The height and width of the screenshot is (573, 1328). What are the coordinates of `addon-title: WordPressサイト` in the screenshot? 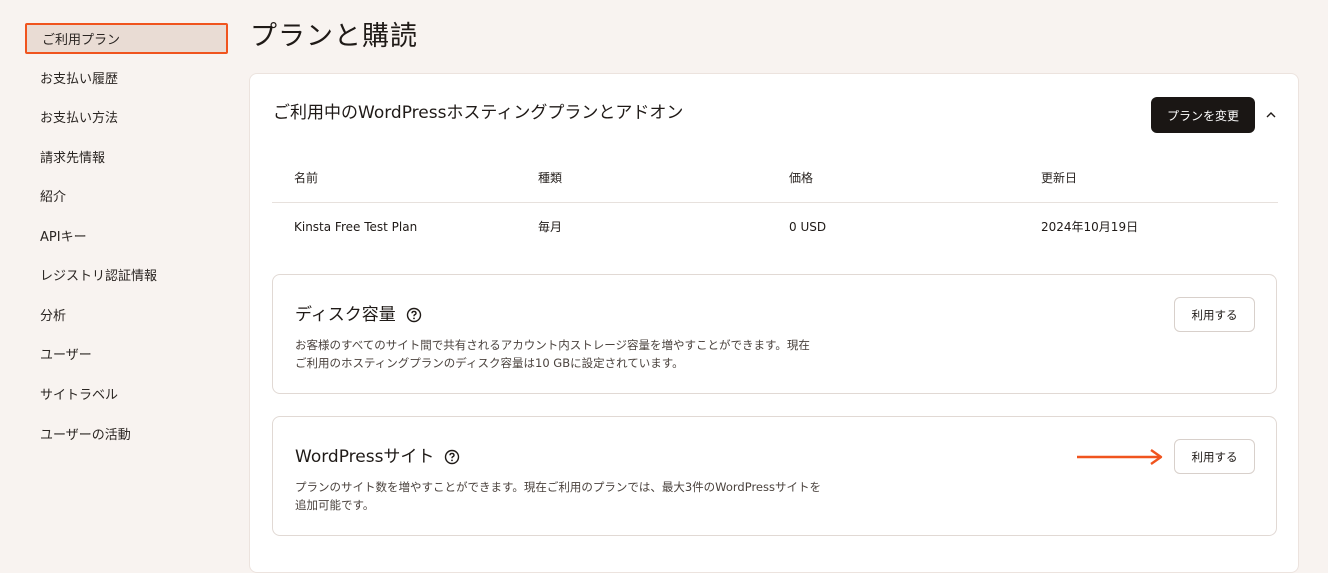 It's located at (377, 457).